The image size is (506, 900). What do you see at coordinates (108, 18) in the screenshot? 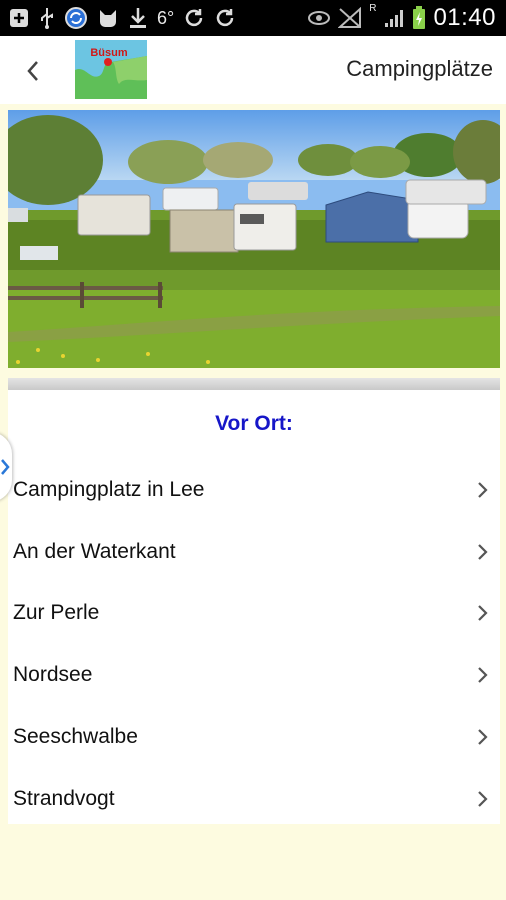
I see `cat-icon` at bounding box center [108, 18].